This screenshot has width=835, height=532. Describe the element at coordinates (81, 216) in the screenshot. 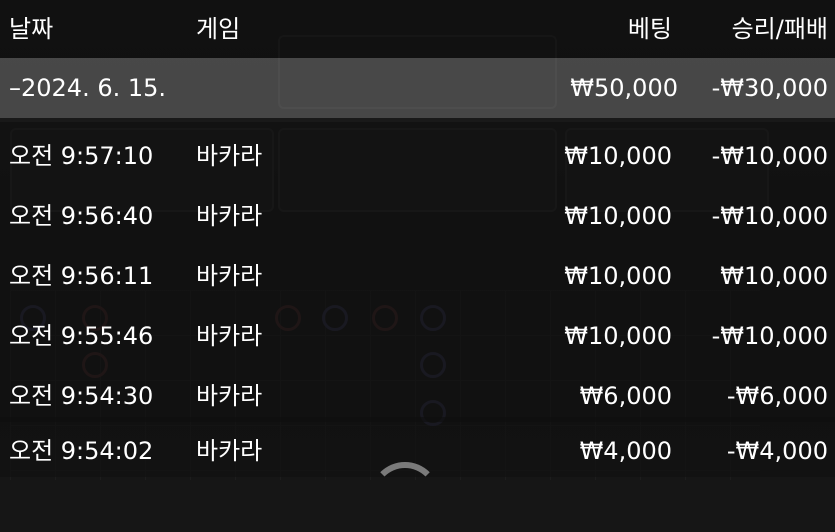

I see `row-time: 오전 9:56:40` at that location.